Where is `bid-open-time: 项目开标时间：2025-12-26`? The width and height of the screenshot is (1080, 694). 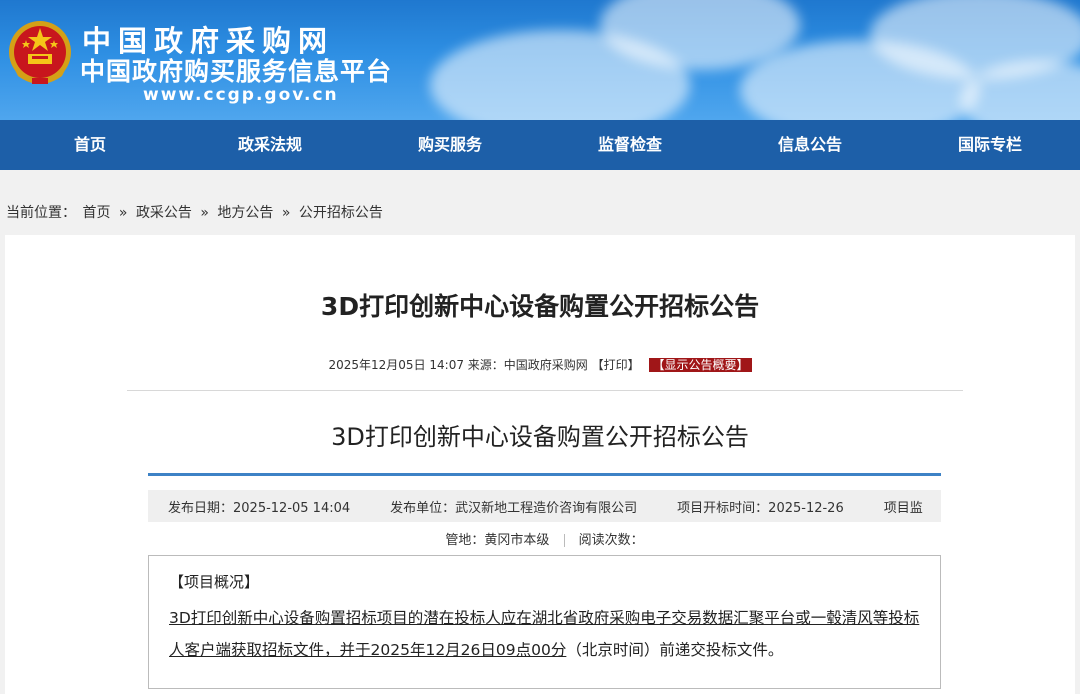
bid-open-time: 项目开标时间：2025-12-26 is located at coordinates (760, 508).